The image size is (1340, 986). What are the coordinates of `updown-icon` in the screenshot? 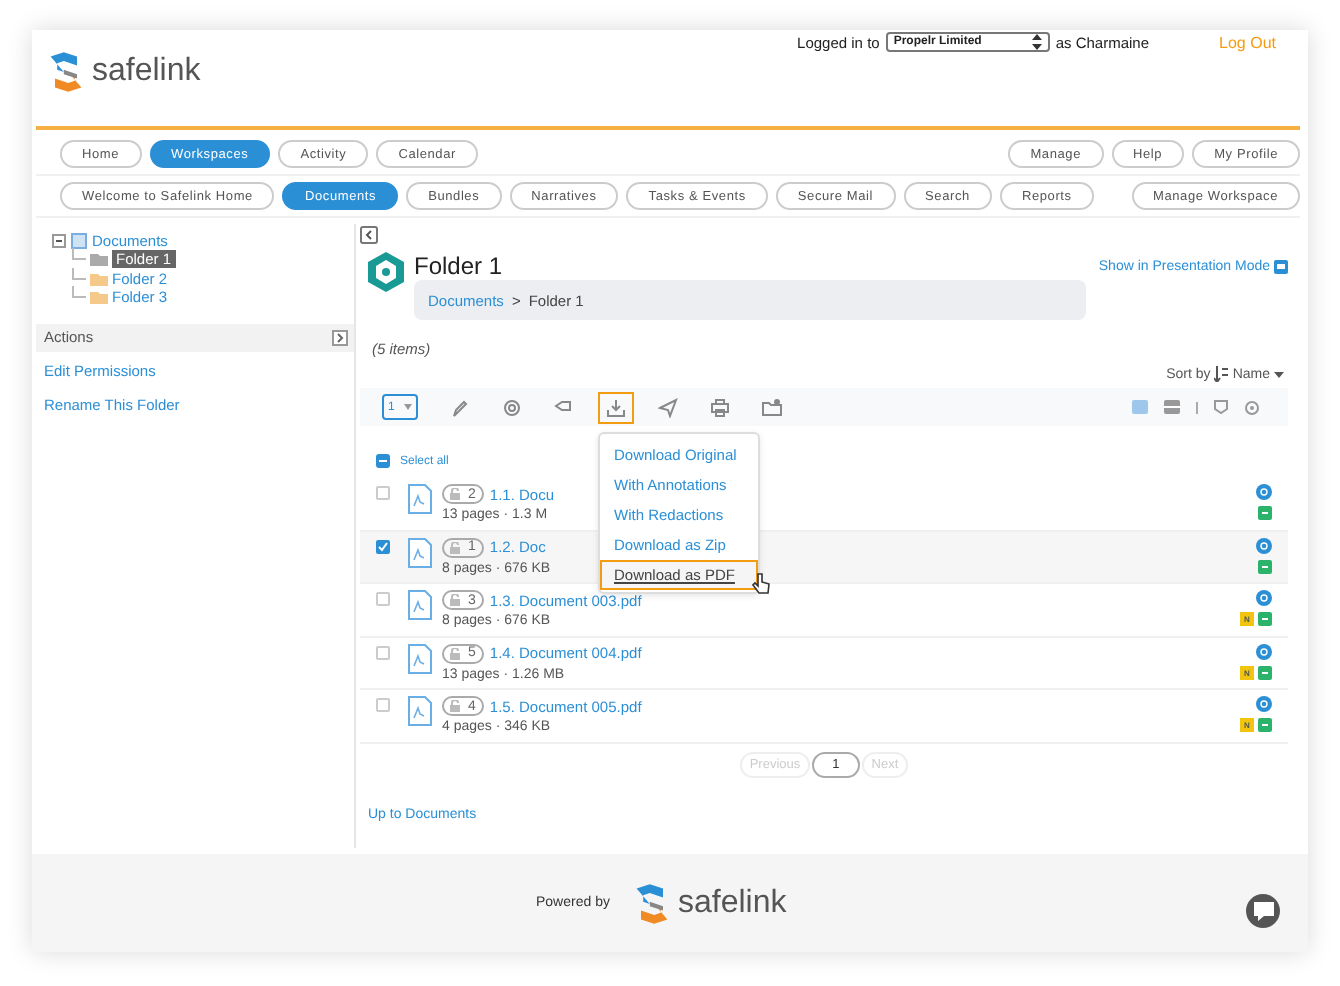 It's located at (1036, 42).